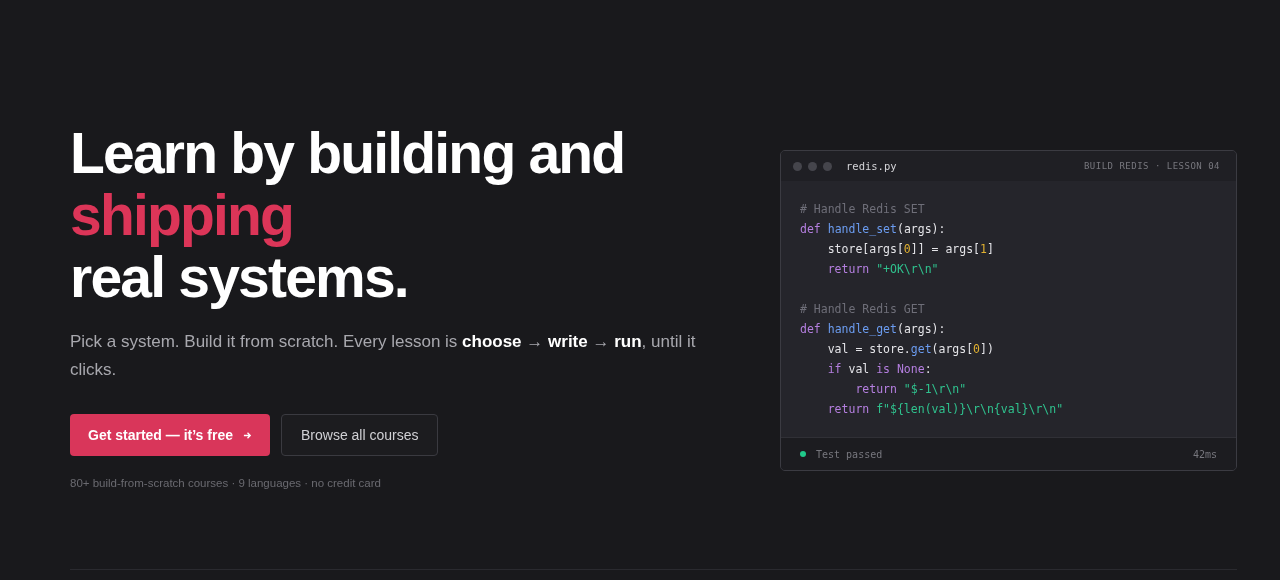  Describe the element at coordinates (239, 277) in the screenshot. I see `headline-line: real systems.` at that location.